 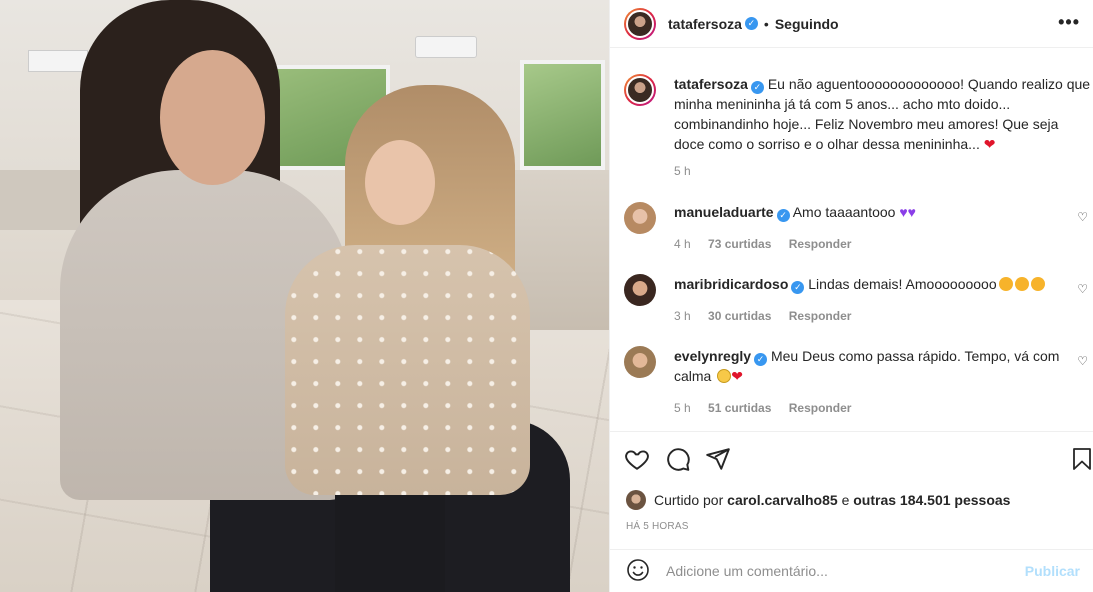 What do you see at coordinates (682, 244) in the screenshot?
I see `comment-timestamp: 4 h` at bounding box center [682, 244].